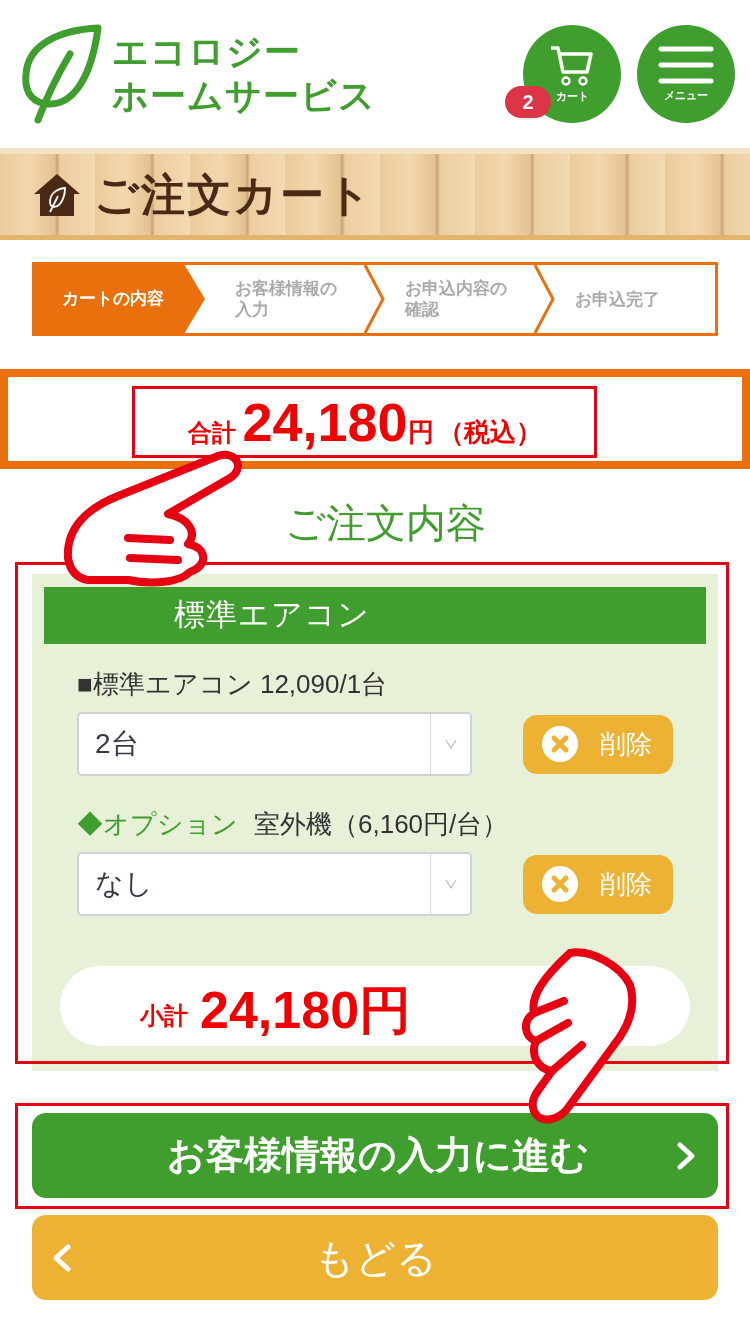 This screenshot has width=750, height=1326. Describe the element at coordinates (325, 422) in the screenshot. I see `total-amount: 24,180` at that location.